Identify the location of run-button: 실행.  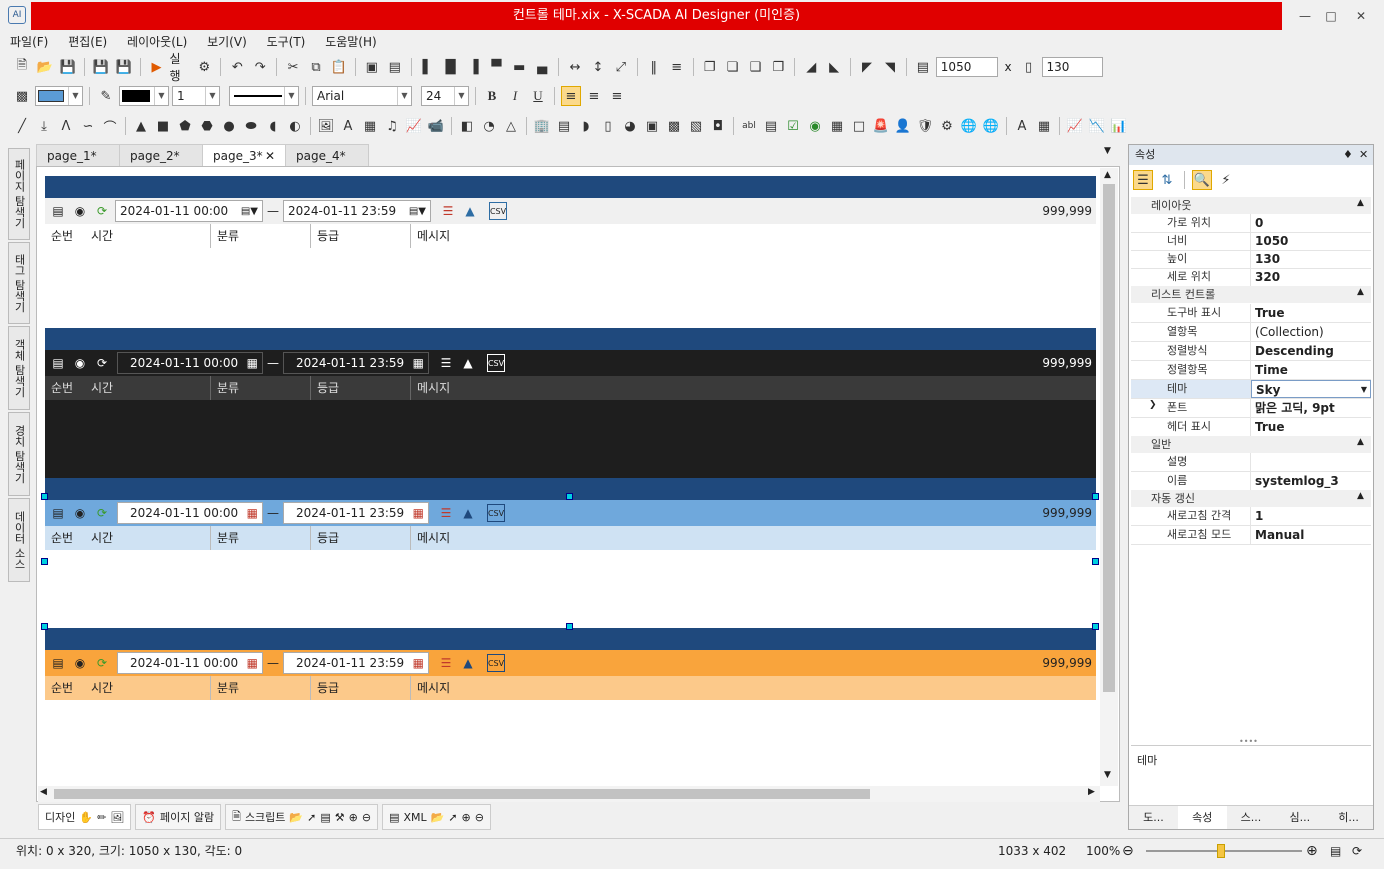
(180, 67).